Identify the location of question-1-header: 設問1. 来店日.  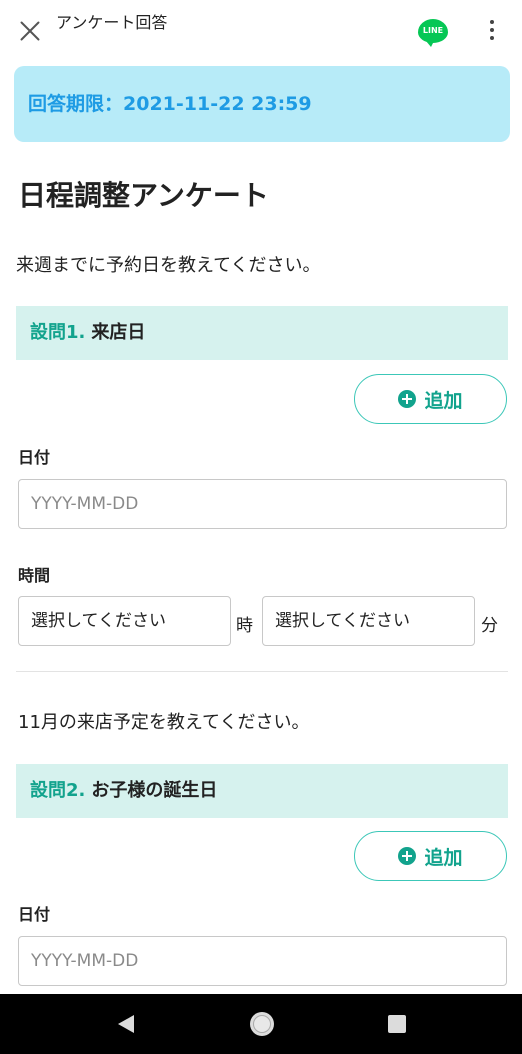
(262, 333).